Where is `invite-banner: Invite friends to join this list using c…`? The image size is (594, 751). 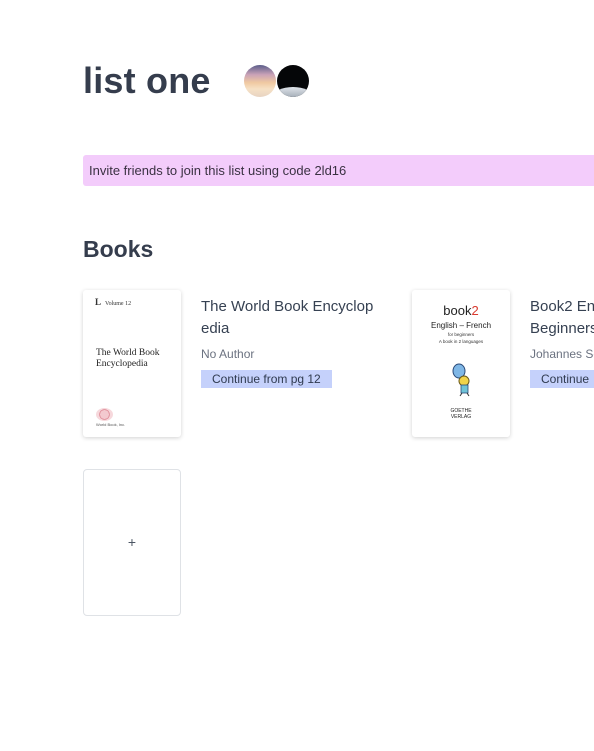
invite-banner: Invite friends to join this list using c… is located at coordinates (338, 170).